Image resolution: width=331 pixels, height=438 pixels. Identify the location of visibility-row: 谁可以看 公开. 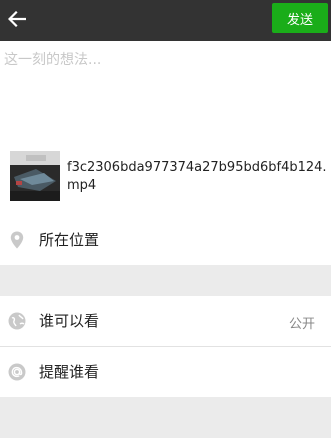
(165, 321).